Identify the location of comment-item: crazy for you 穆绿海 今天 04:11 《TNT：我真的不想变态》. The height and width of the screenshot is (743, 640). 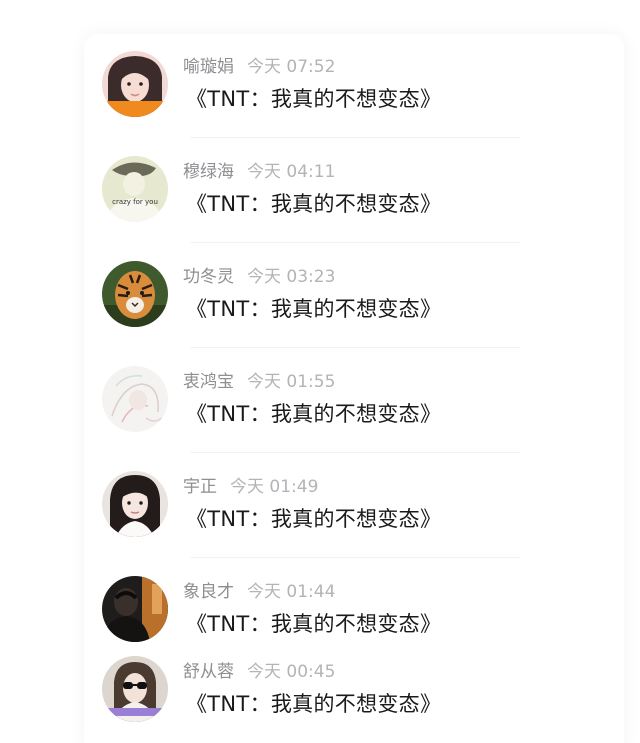
(322, 191).